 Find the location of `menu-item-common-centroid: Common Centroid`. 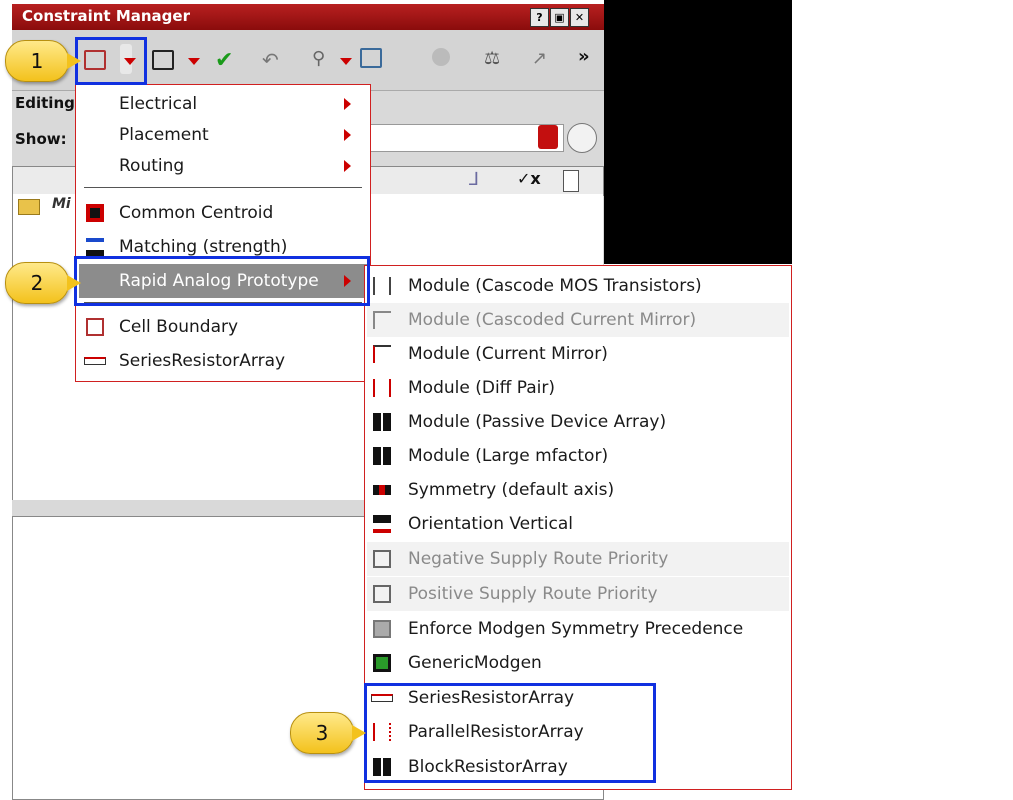

menu-item-common-centroid: Common Centroid is located at coordinates (223, 213).